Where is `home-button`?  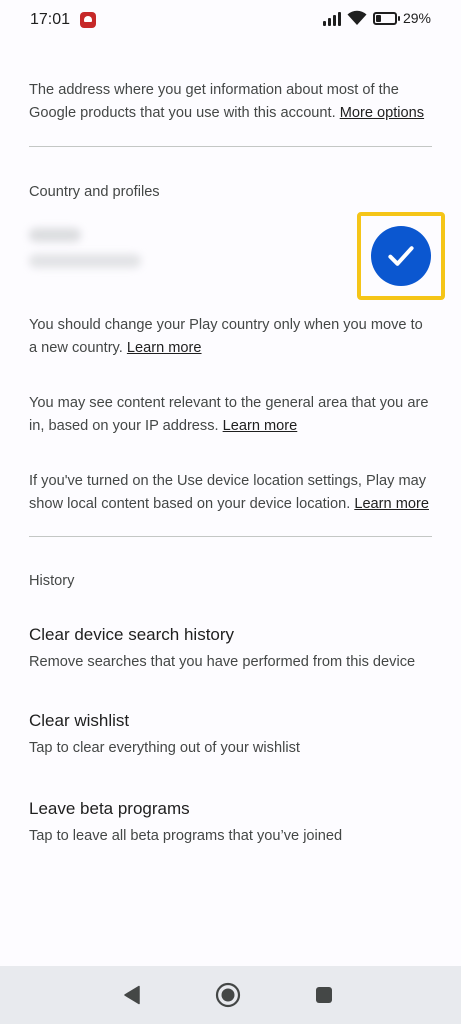 home-button is located at coordinates (228, 995).